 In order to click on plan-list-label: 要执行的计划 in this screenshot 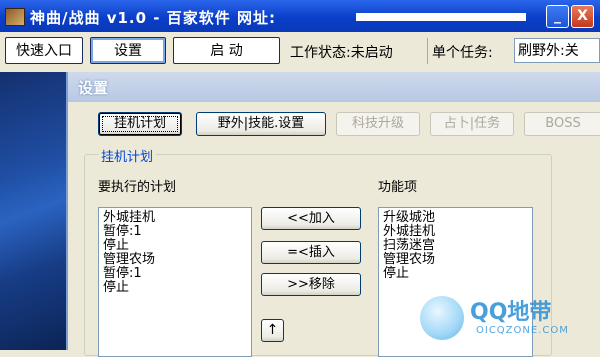, I will do `click(137, 187)`.